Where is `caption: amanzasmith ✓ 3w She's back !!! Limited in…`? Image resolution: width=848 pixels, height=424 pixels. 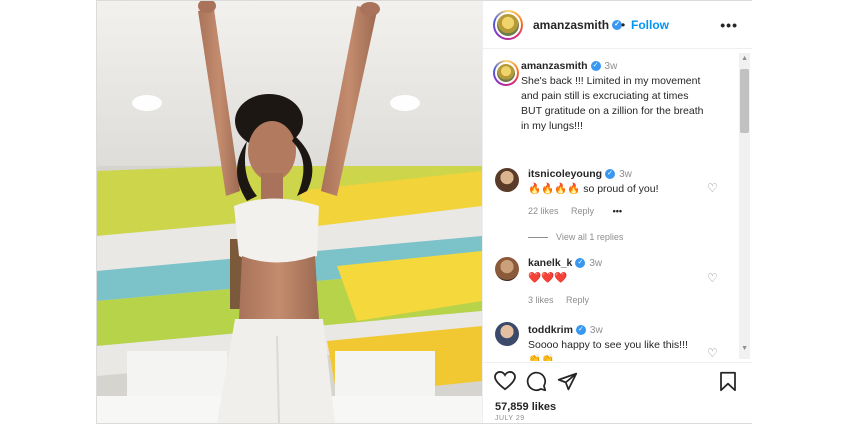 caption: amanzasmith ✓ 3w She's back !!! Limited in… is located at coordinates (596, 96).